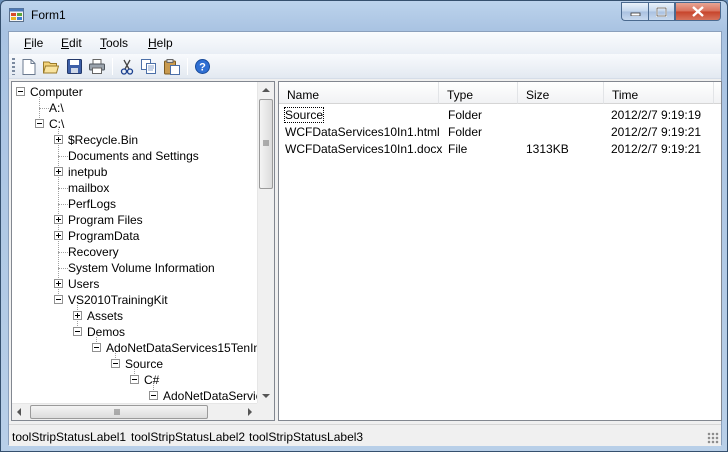 The image size is (728, 452). Describe the element at coordinates (106, 332) in the screenshot. I see `tree-node-label: Demos` at that location.